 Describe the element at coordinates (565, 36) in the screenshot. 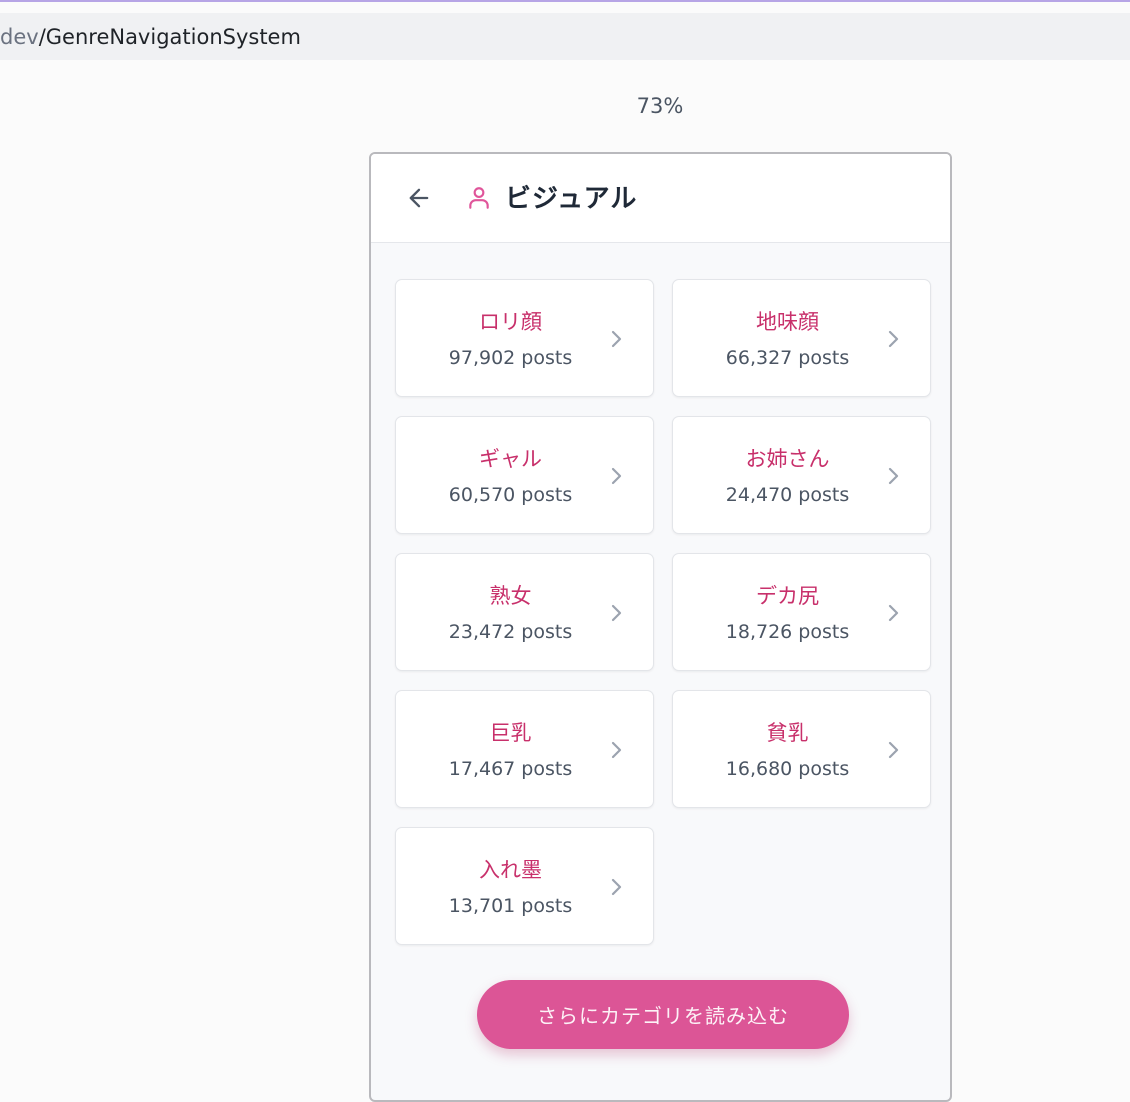

I see `address-bar: dev/GenreNavigationSystem` at that location.